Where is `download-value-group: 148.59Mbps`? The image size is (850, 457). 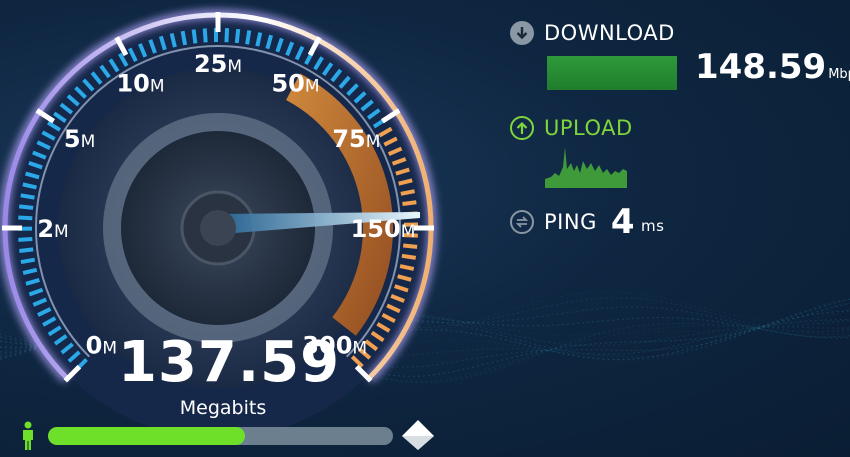
download-value-group: 148.59Mbps is located at coordinates (772, 67).